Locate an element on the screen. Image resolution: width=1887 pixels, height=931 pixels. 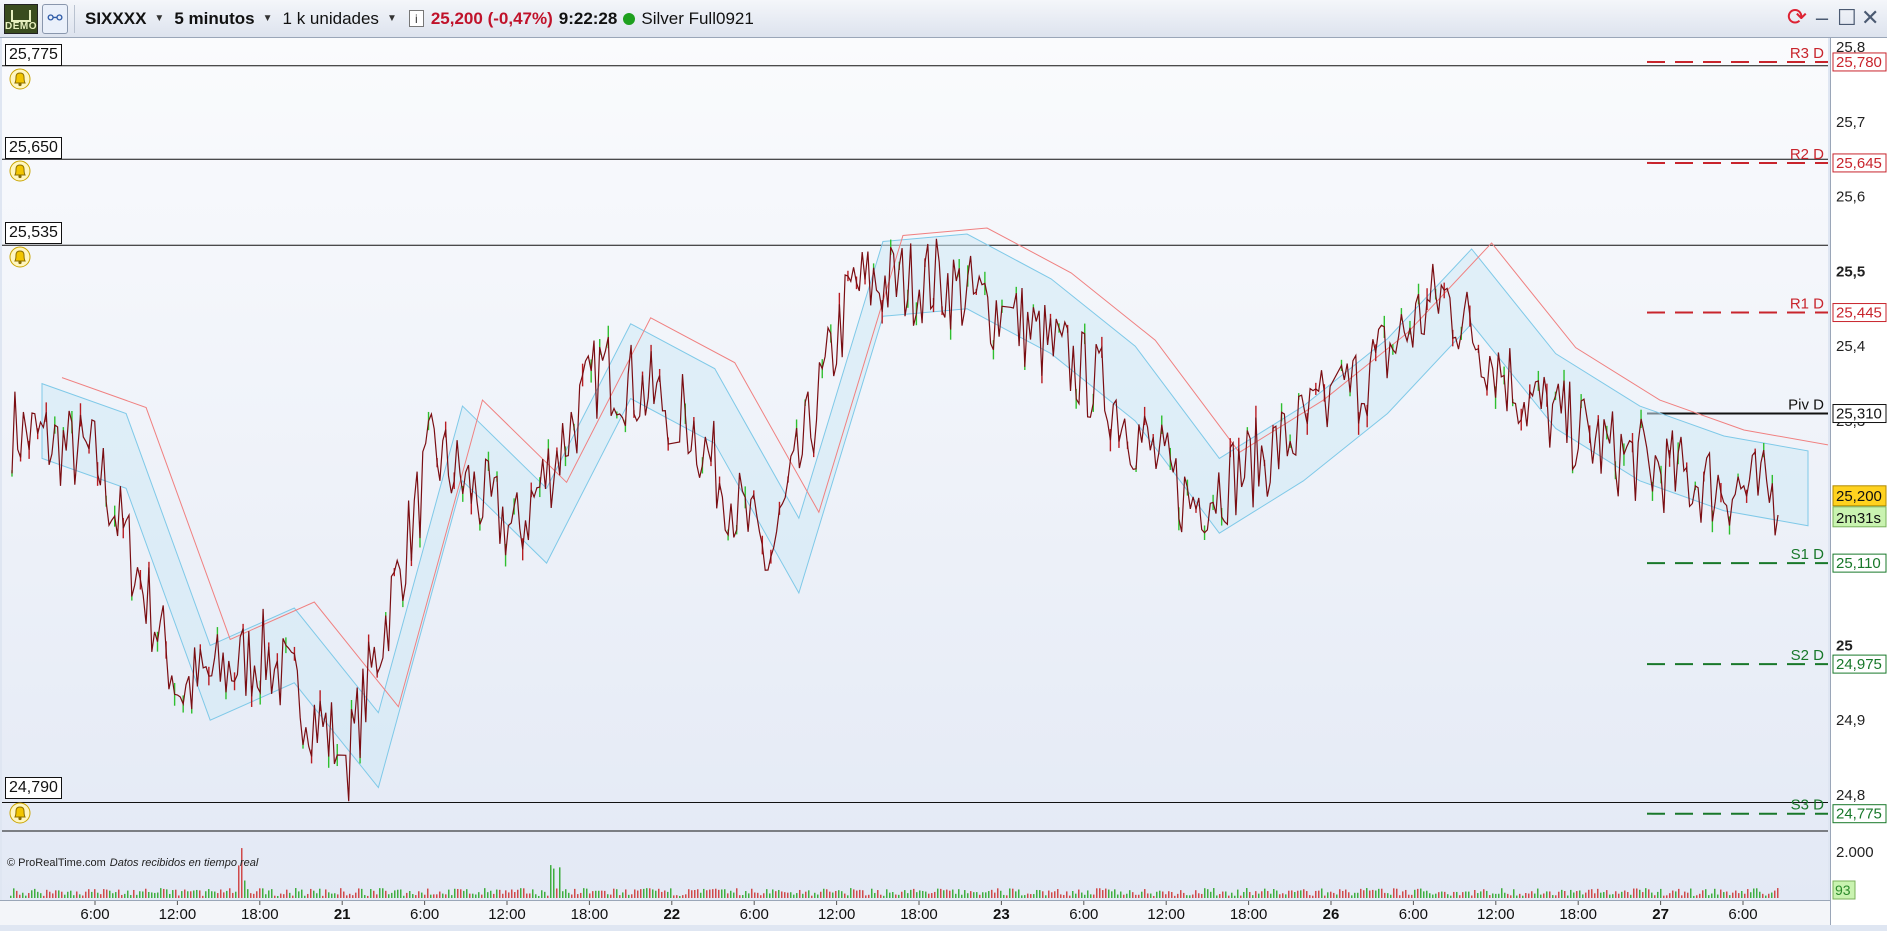
instrument-selector: SIXXXX ▼ is located at coordinates (125, 19).